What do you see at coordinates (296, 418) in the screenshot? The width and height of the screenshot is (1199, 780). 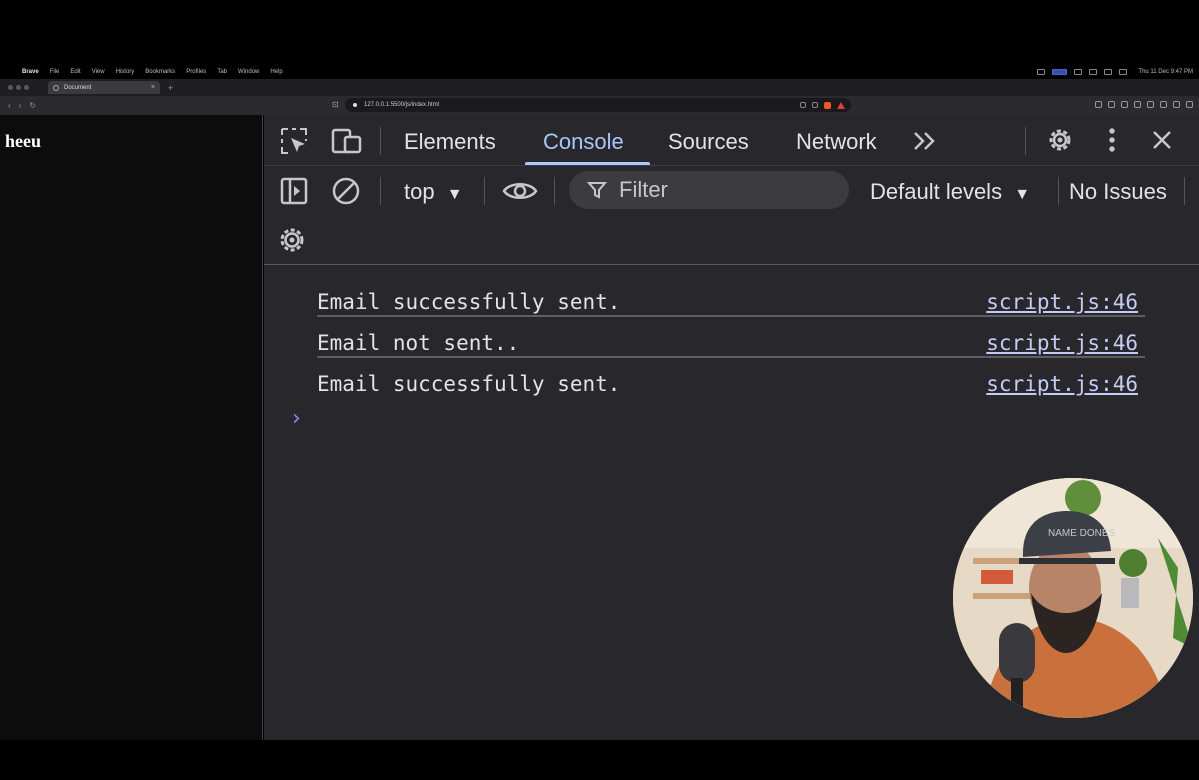 I see `console-prompt-chevron-icon: ›` at bounding box center [296, 418].